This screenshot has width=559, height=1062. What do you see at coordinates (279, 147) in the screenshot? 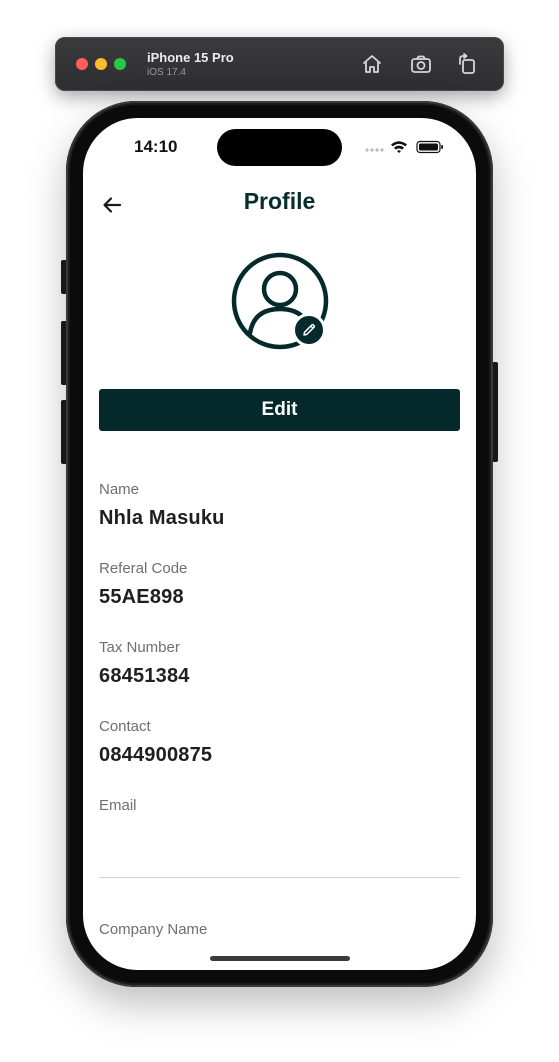
I see `dynamic-island` at bounding box center [279, 147].